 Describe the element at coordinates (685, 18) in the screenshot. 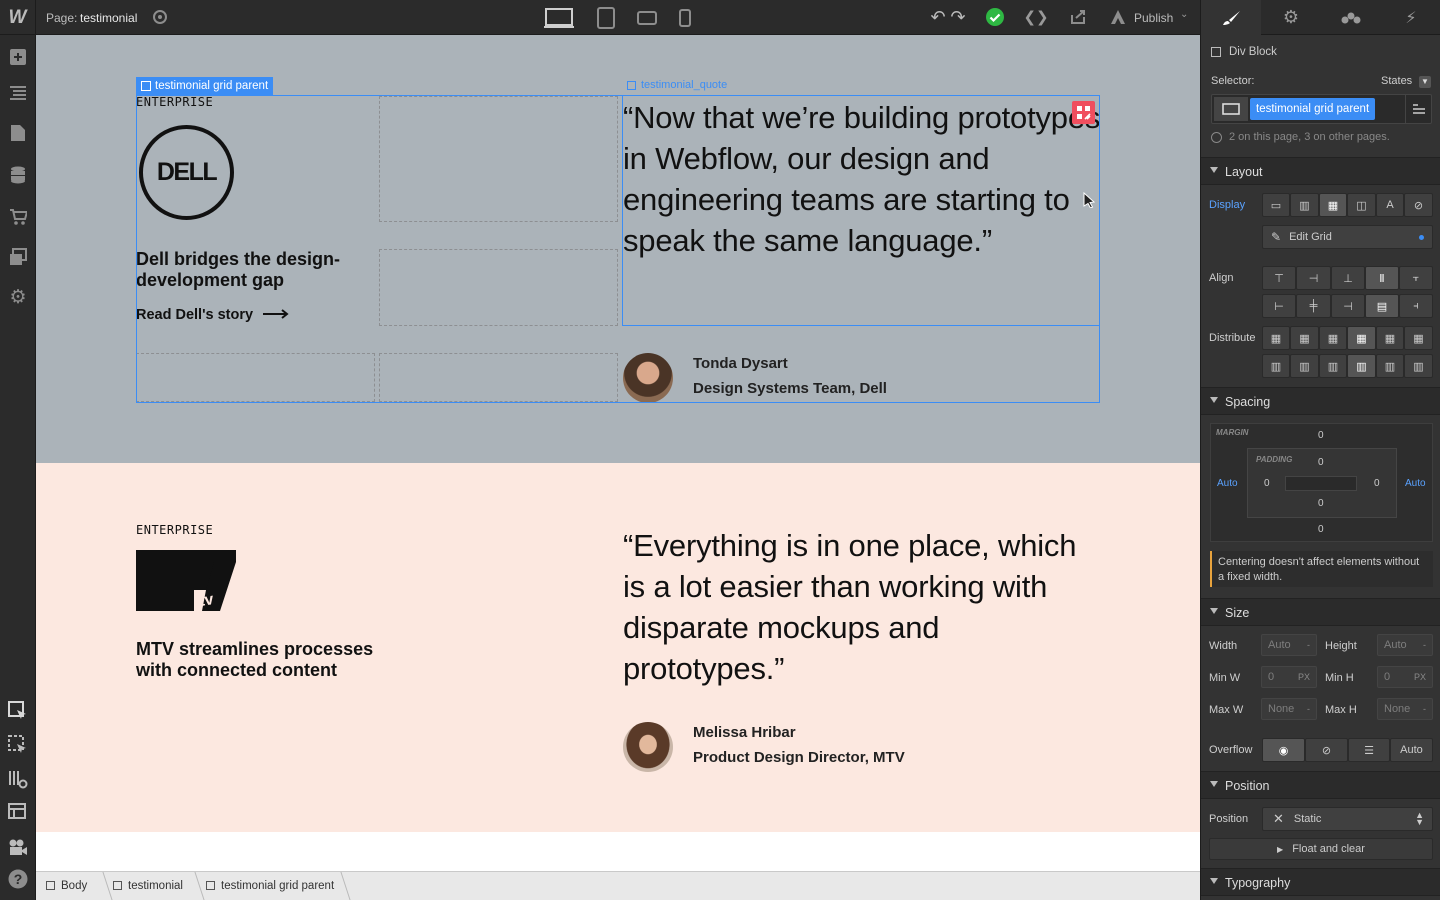

I see `mobile-portrait-icon` at that location.